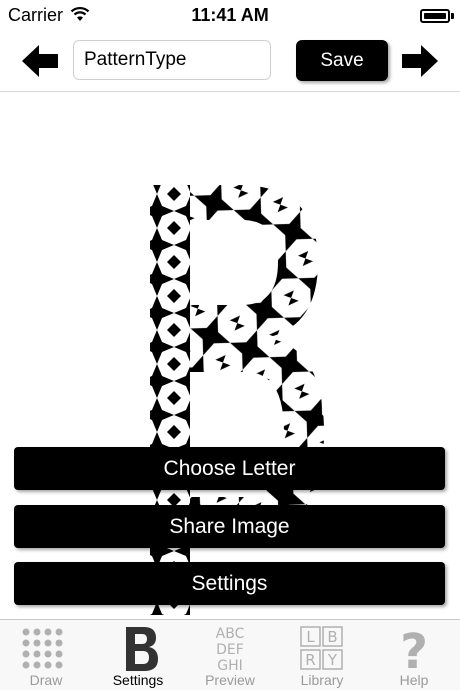 The image size is (460, 690). I want to click on tab-bar: Draw Settings ABC DEF GHI Preview LB RY, so click(230, 654).